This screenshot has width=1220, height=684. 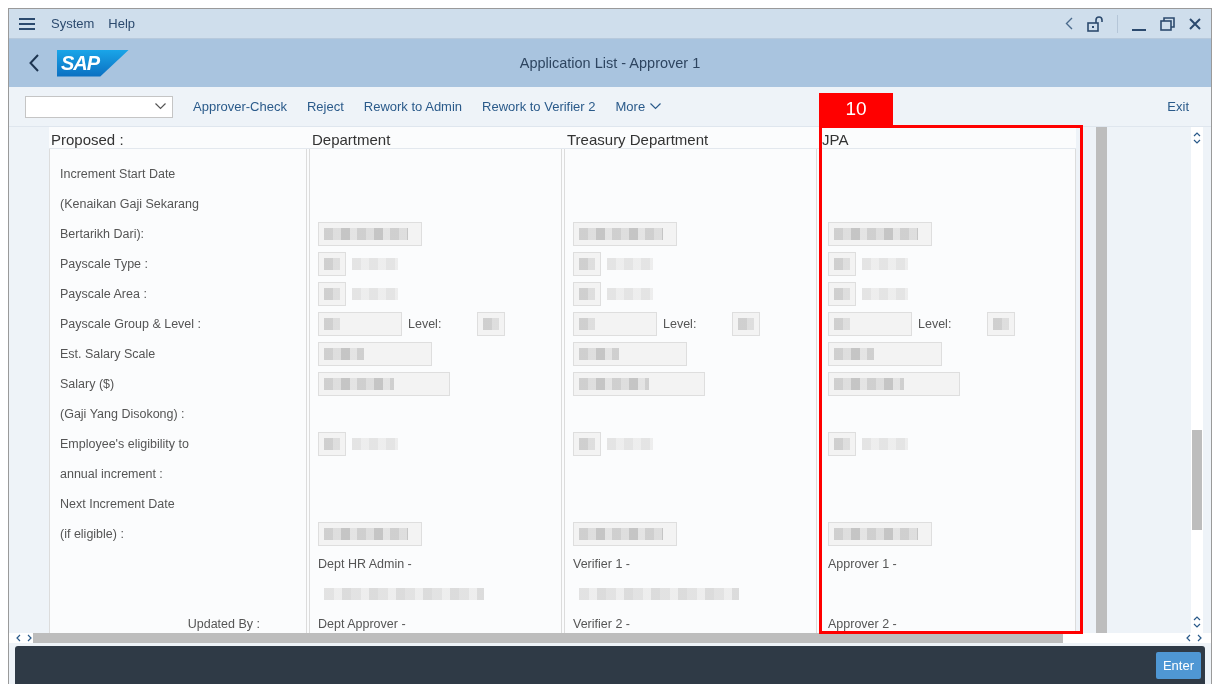 What do you see at coordinates (93, 63) in the screenshot?
I see `sap-logo: SAP` at bounding box center [93, 63].